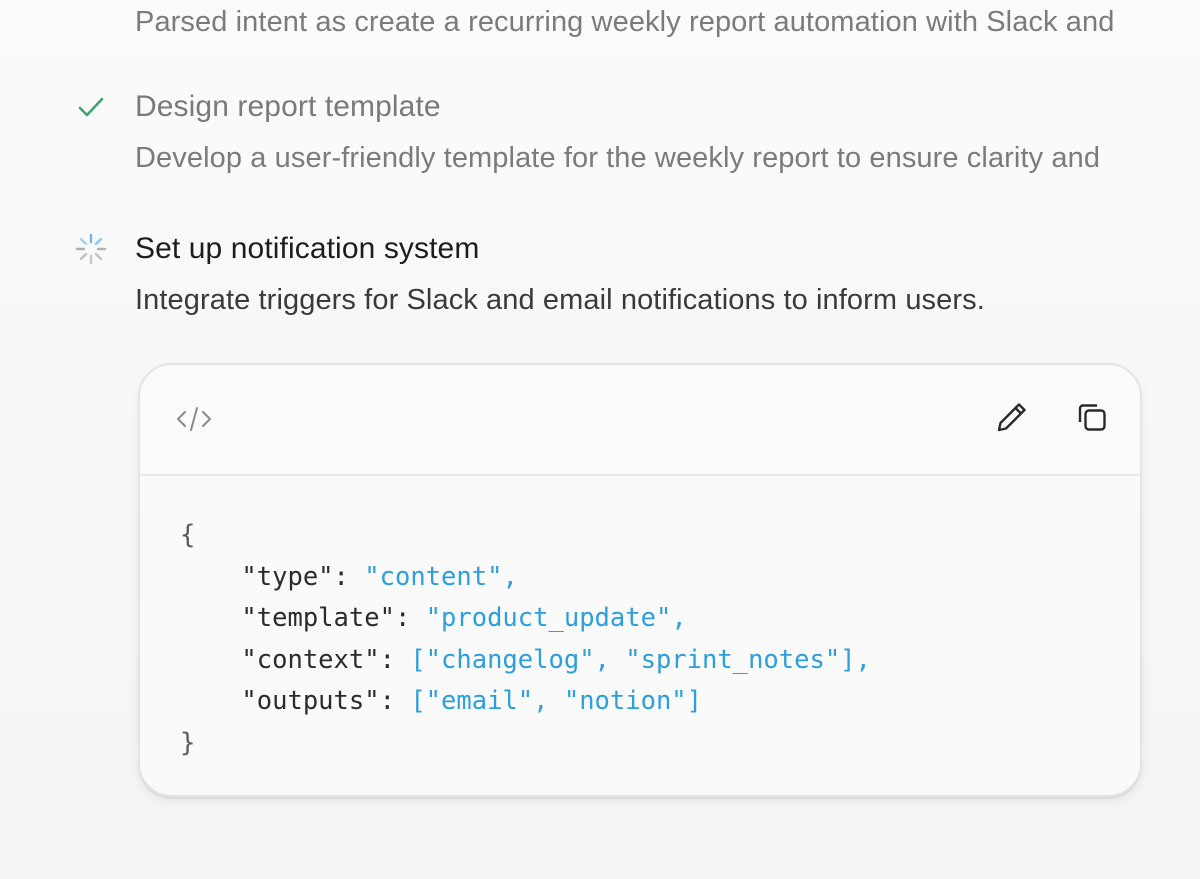  Describe the element at coordinates (91, 107) in the screenshot. I see `check-icon` at that location.